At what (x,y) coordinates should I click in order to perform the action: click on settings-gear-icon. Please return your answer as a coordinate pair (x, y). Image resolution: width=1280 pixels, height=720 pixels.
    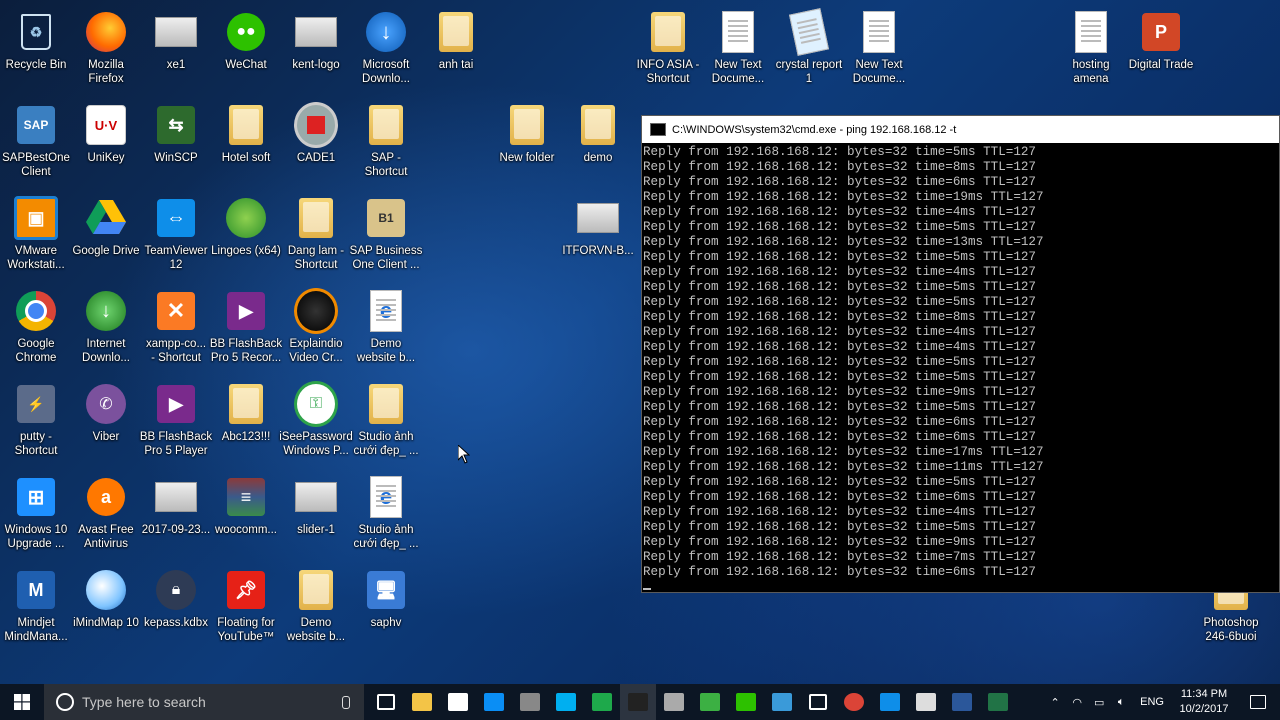
    Looking at the image, I should click on (818, 702).